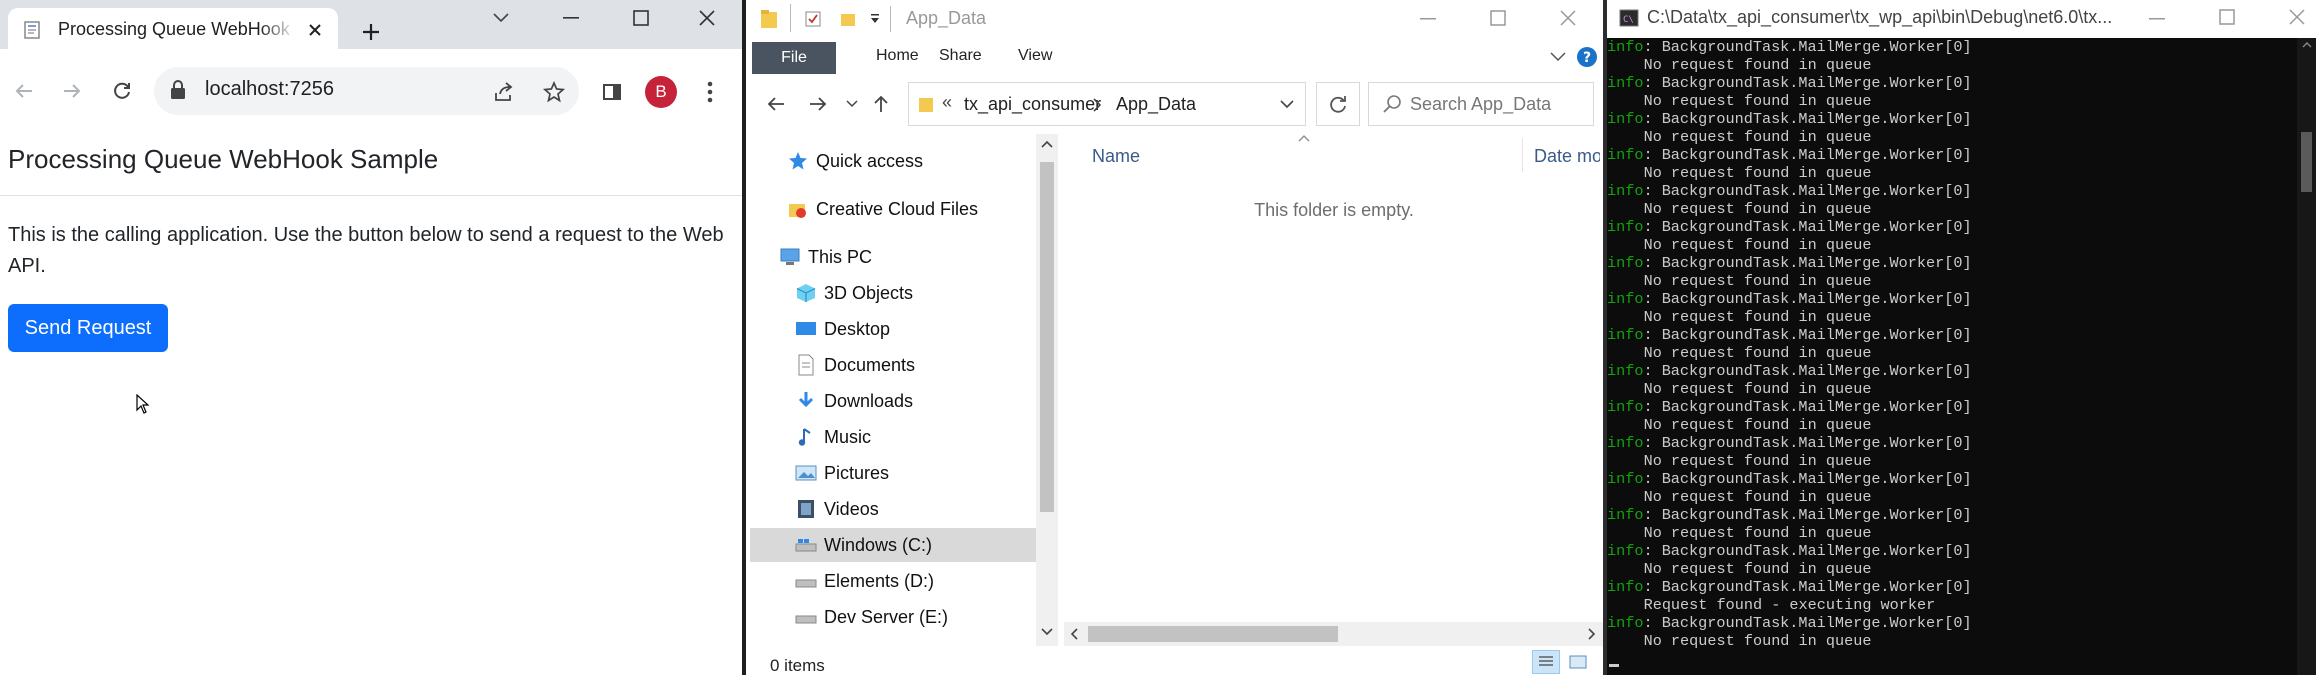  Describe the element at coordinates (852, 104) in the screenshot. I see `recent-locations-icon` at that location.